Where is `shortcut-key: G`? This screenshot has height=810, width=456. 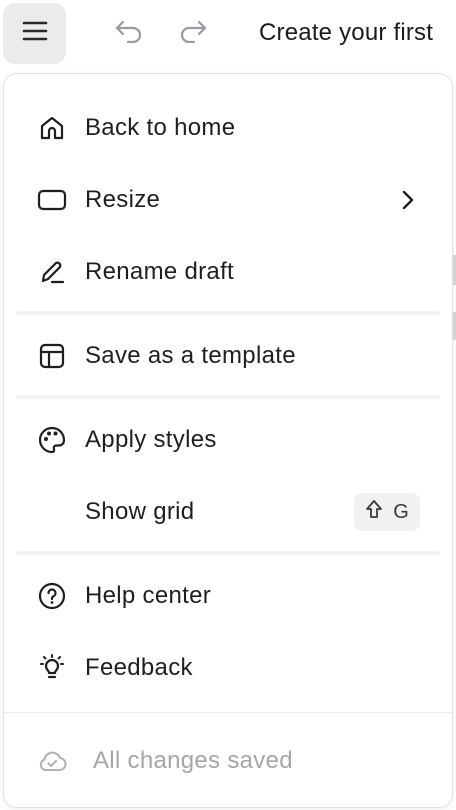
shortcut-key: G is located at coordinates (401, 511).